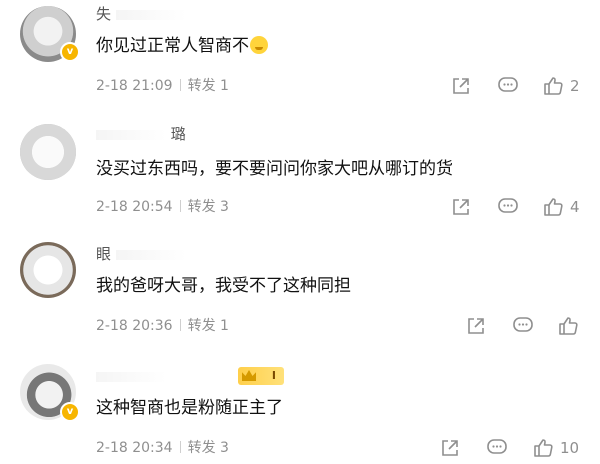 This screenshot has width=600, height=464. Describe the element at coordinates (570, 448) in the screenshot. I see `like-count: 10` at that location.